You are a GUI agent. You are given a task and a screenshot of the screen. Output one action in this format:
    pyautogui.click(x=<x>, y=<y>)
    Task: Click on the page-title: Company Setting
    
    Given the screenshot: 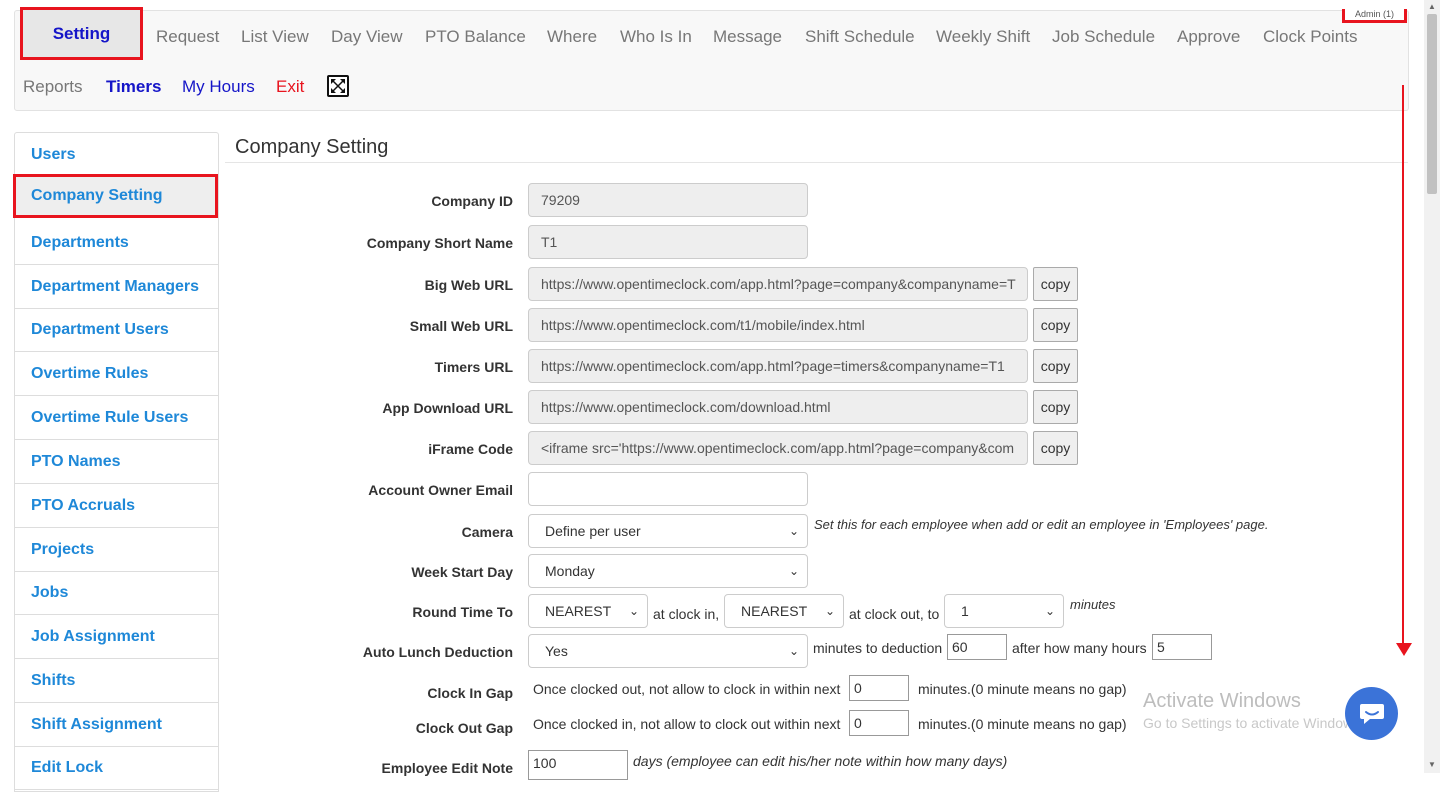 What is the action you would take?
    pyautogui.click(x=312, y=147)
    